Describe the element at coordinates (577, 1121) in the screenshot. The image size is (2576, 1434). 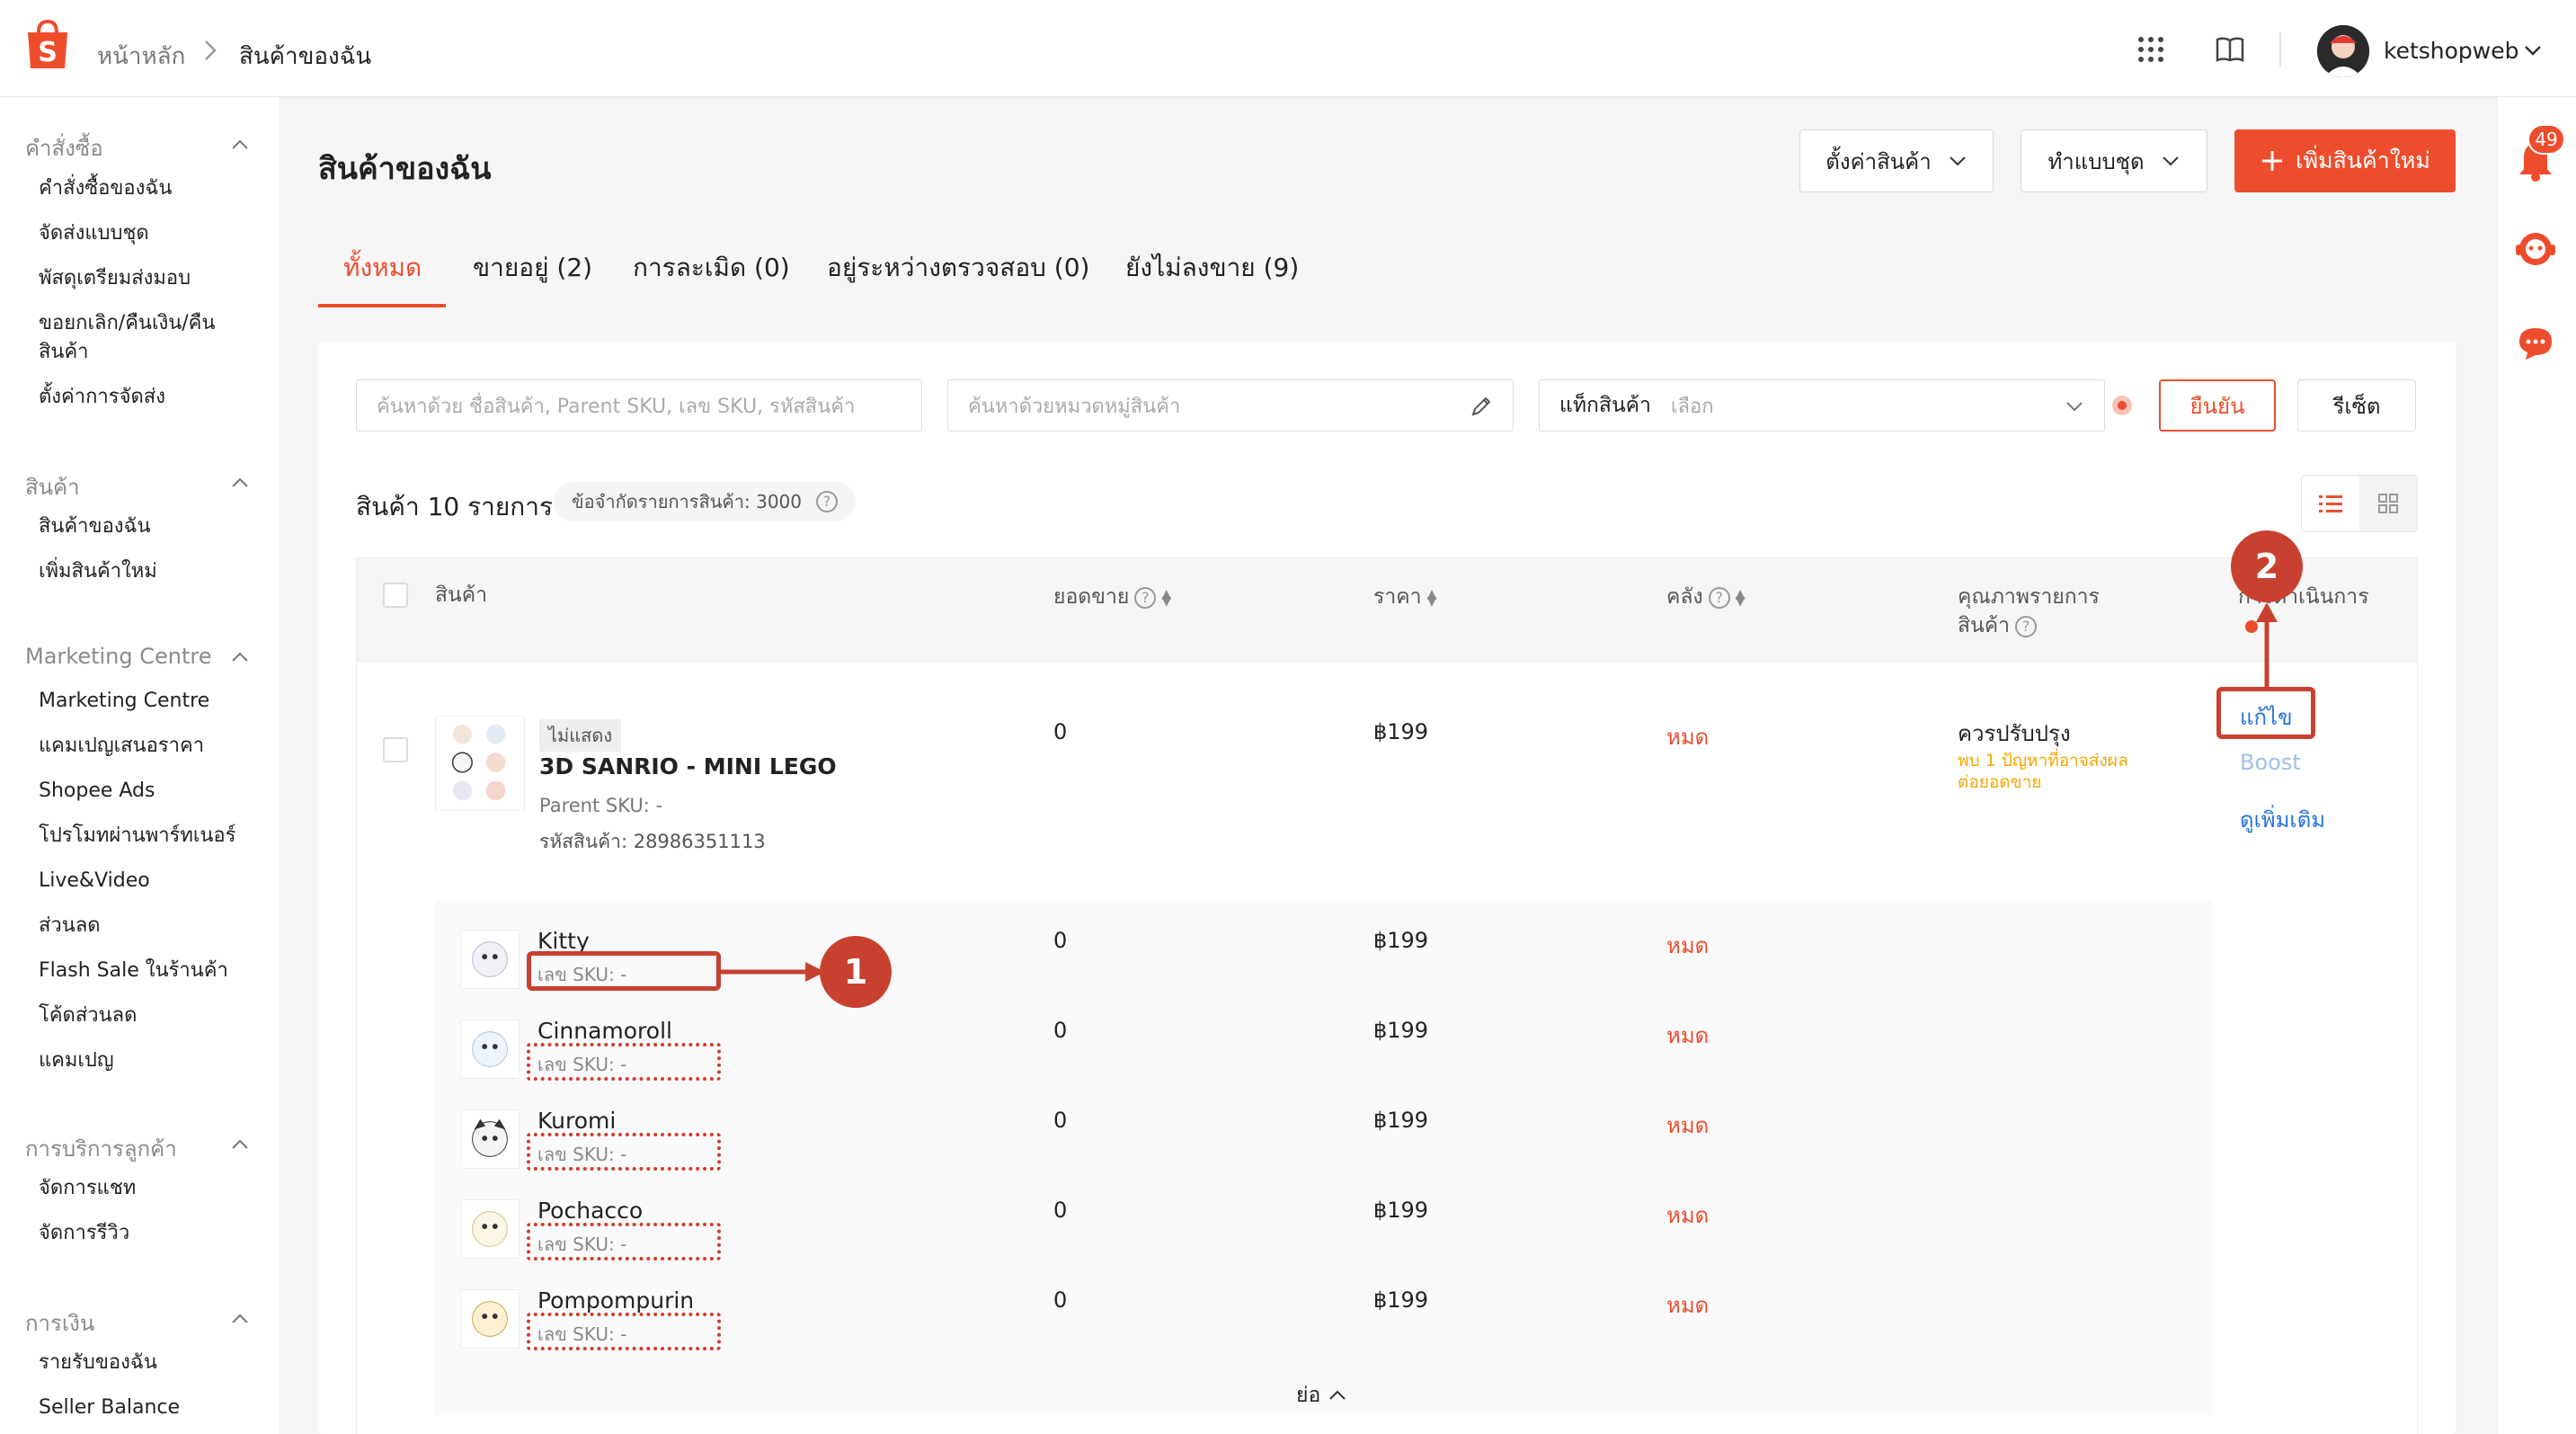
I see `variant-name: Kuromi` at that location.